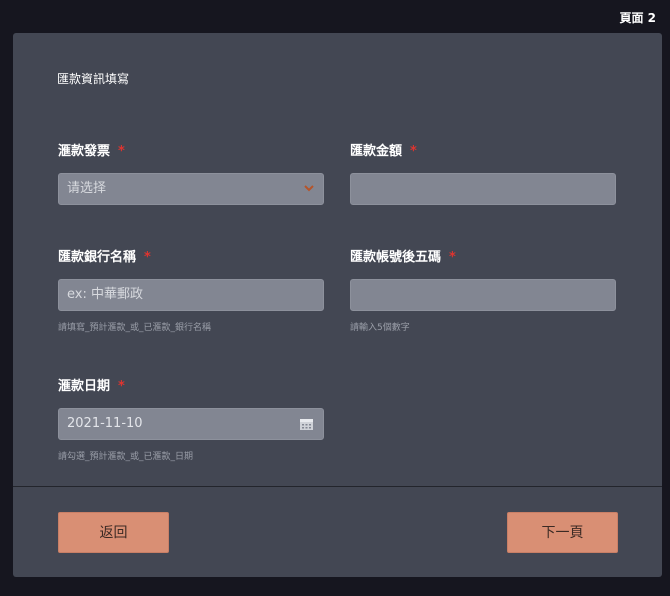 The image size is (670, 596). I want to click on amount-field: 匯款金額 *, so click(483, 174).